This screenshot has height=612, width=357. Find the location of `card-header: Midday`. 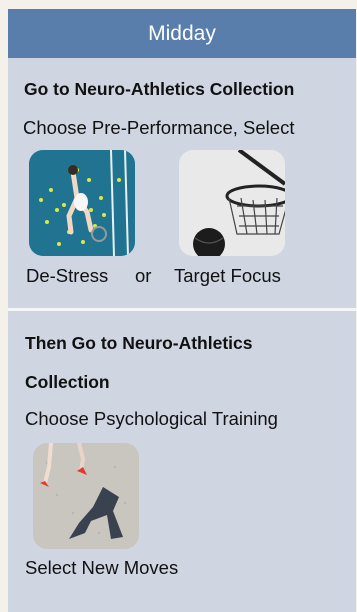

card-header: Midday is located at coordinates (182, 33).